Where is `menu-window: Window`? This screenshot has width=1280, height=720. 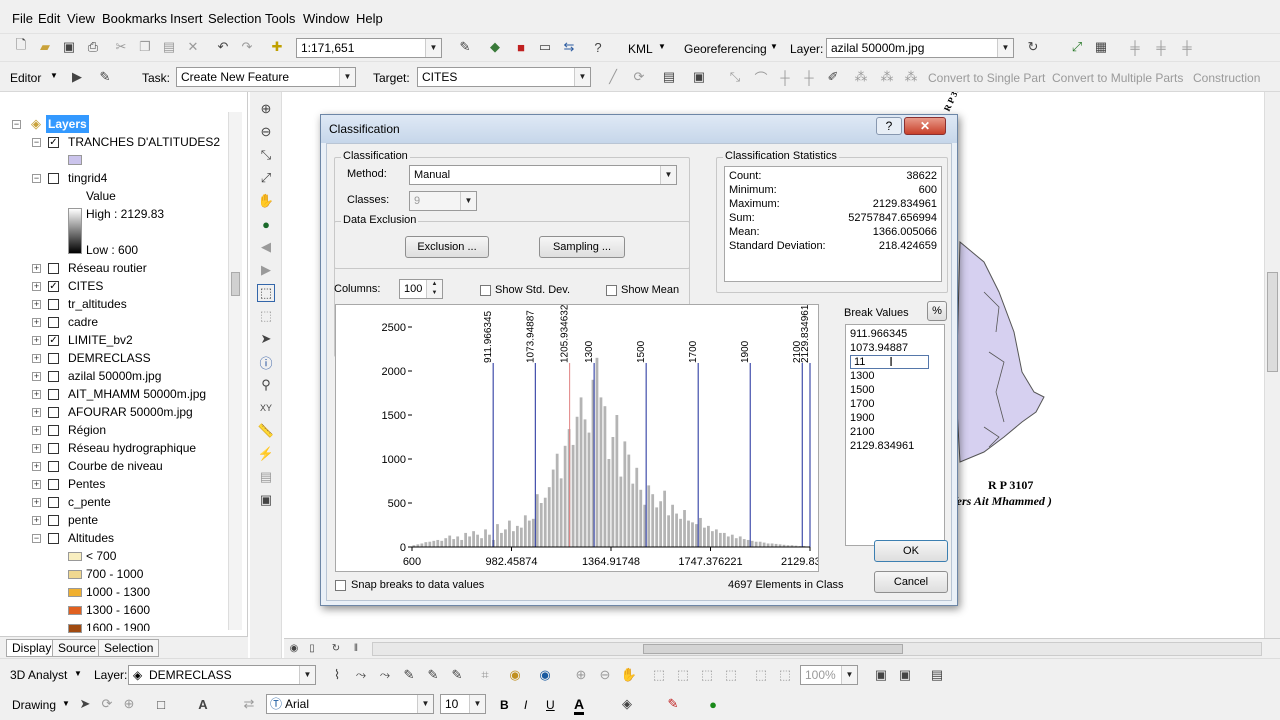 menu-window: Window is located at coordinates (326, 18).